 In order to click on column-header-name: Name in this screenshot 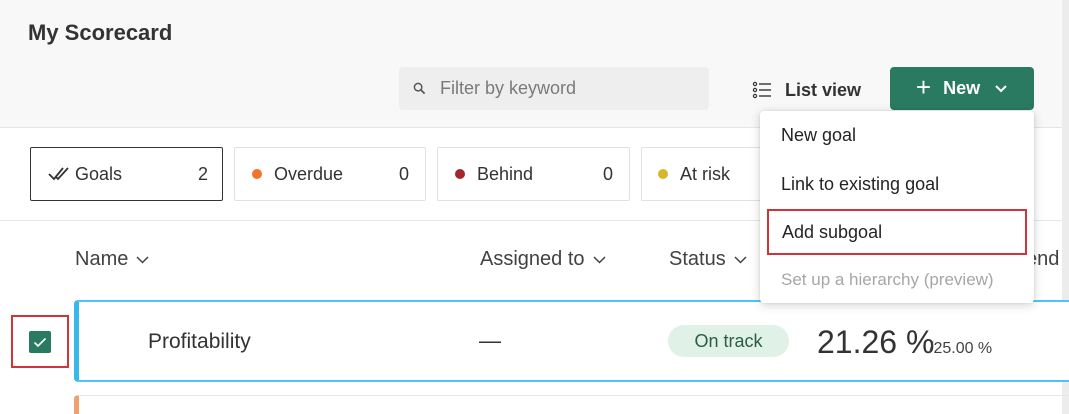, I will do `click(112, 259)`.